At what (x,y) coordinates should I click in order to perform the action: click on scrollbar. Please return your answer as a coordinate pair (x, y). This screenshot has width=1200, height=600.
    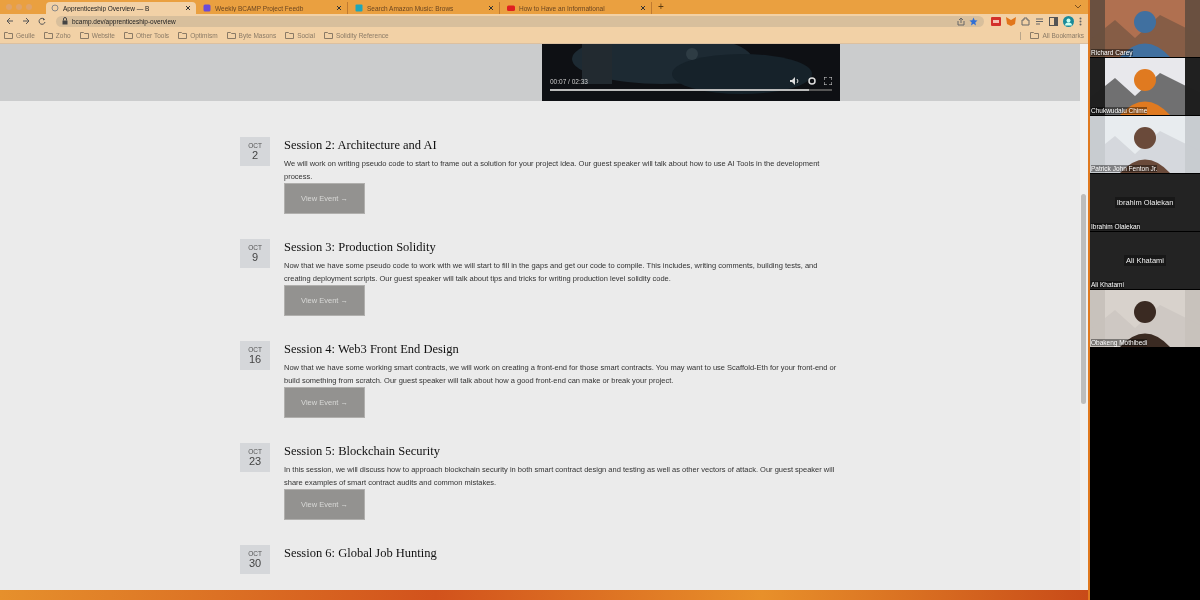
    Looking at the image, I should click on (1084, 317).